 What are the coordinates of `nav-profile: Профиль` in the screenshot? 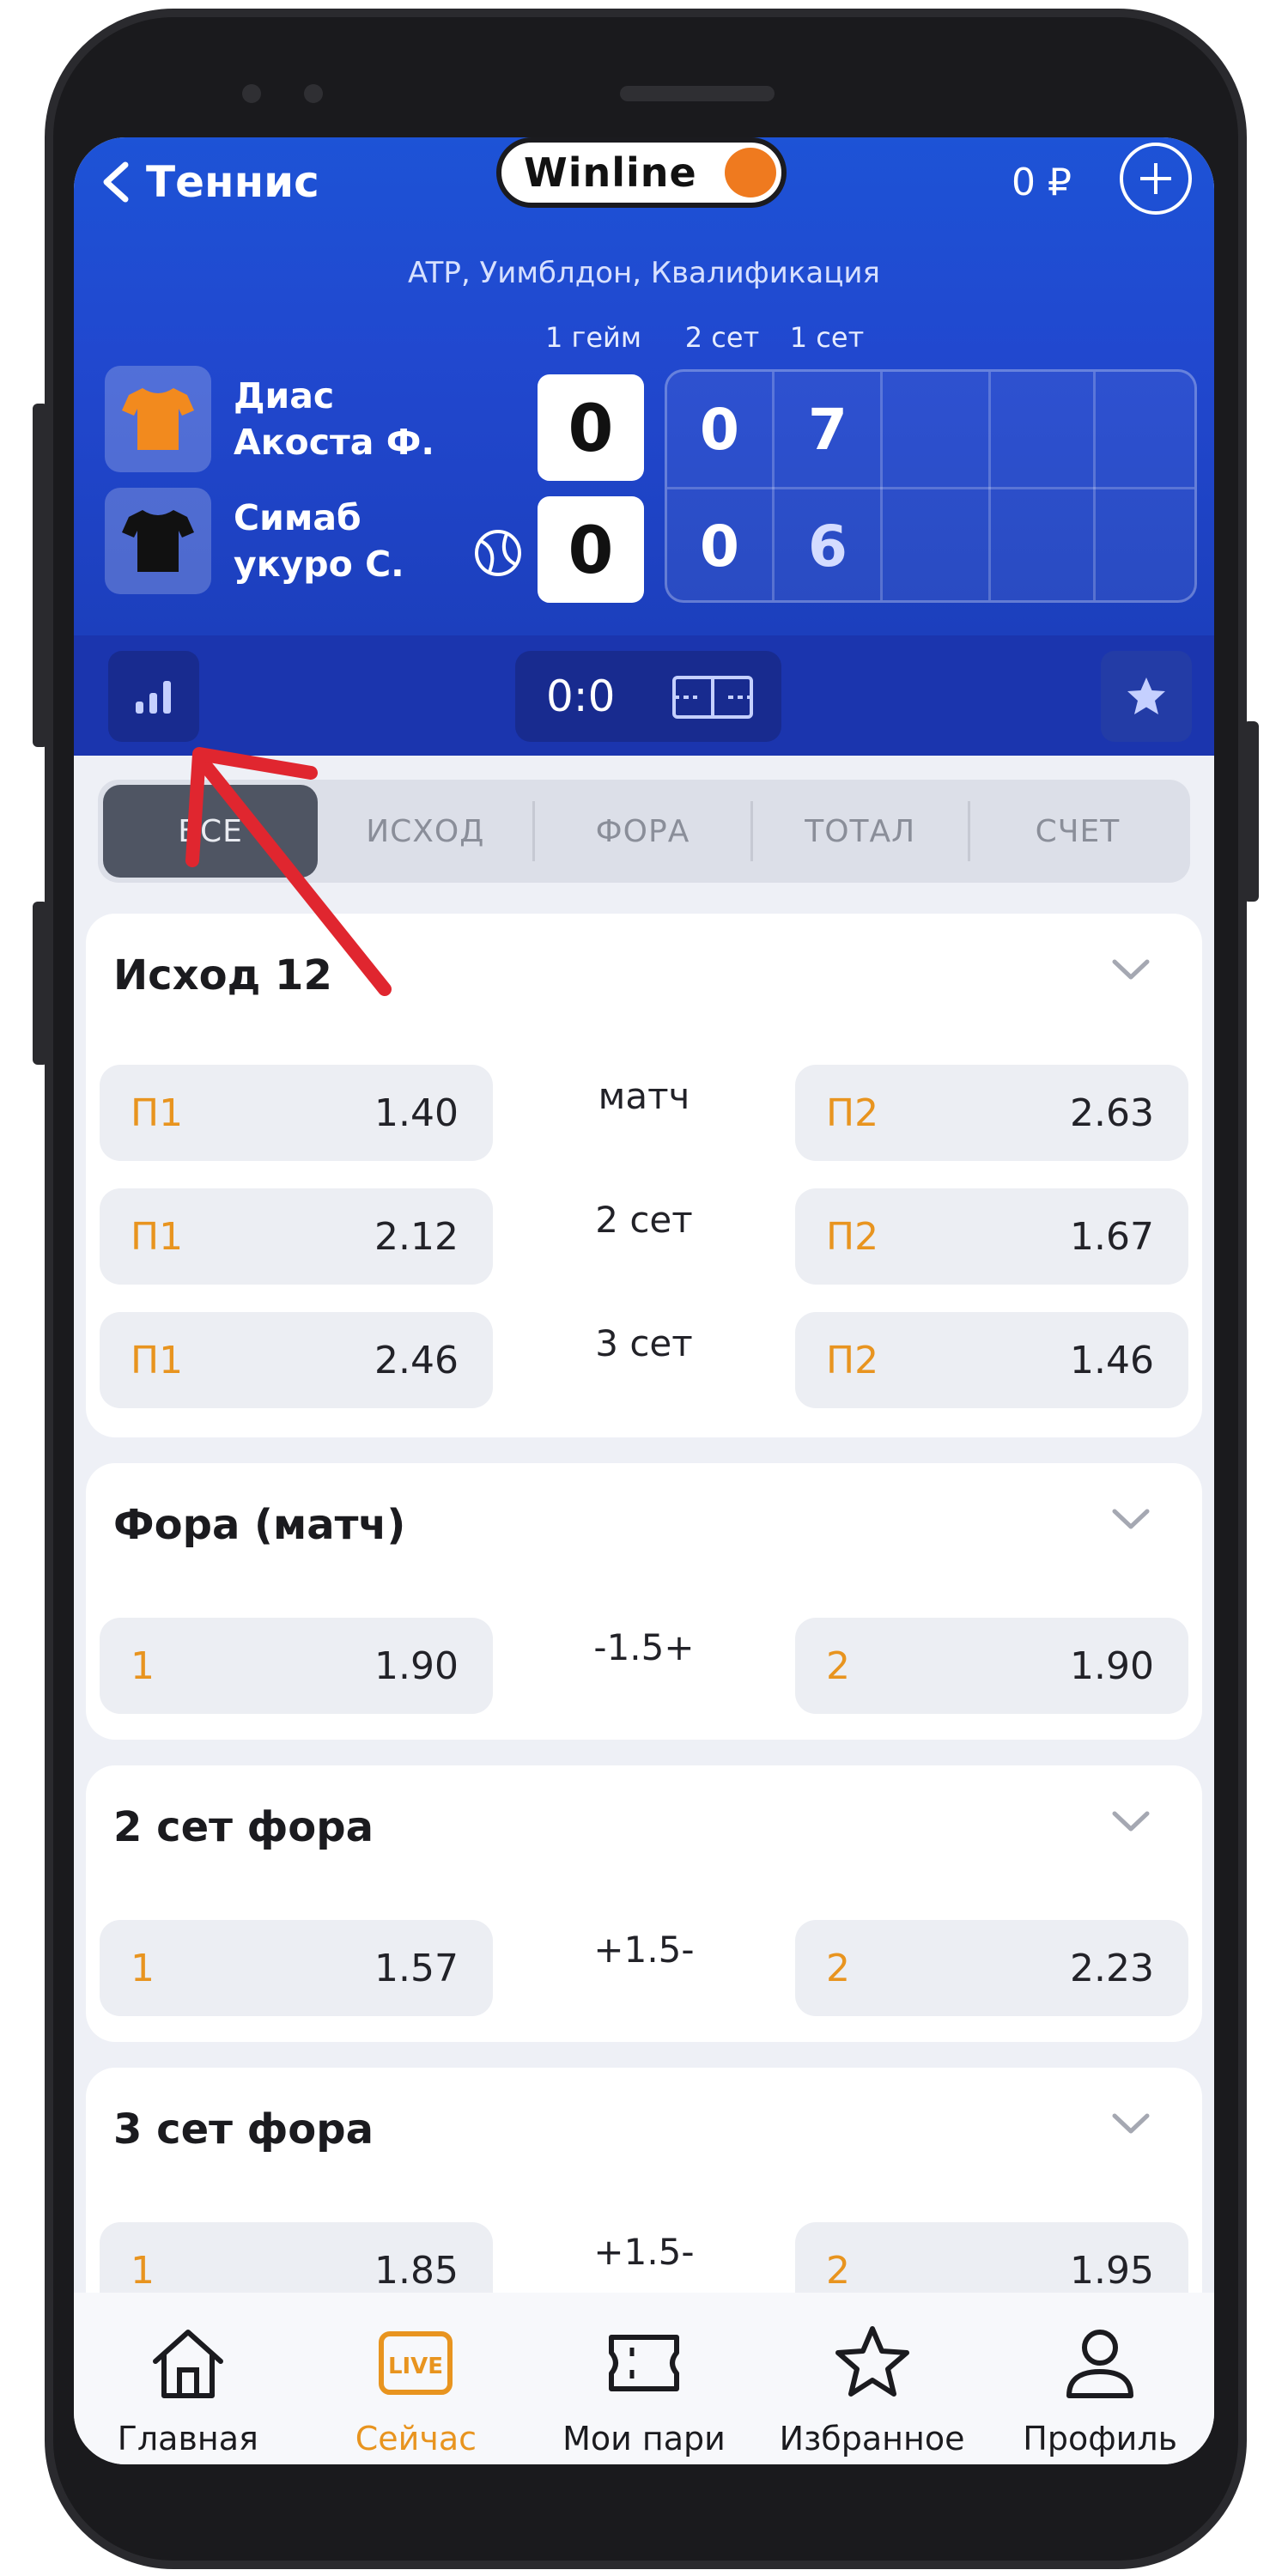 It's located at (1100, 2393).